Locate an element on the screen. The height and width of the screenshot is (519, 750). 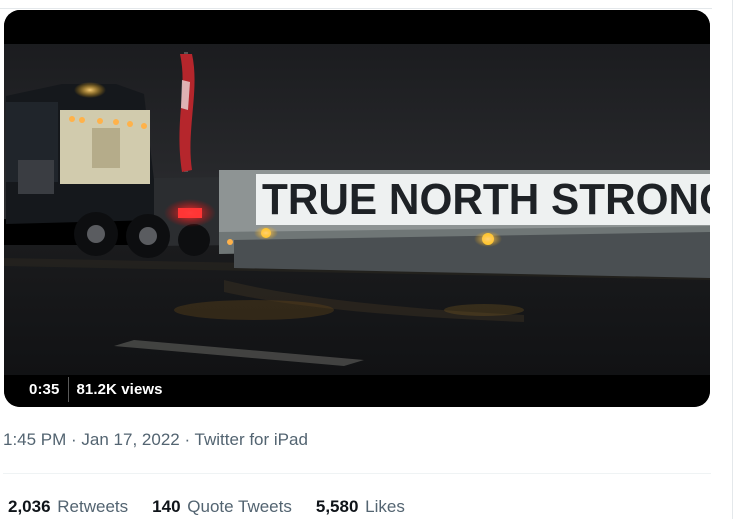
likes-label: Likes is located at coordinates (385, 506).